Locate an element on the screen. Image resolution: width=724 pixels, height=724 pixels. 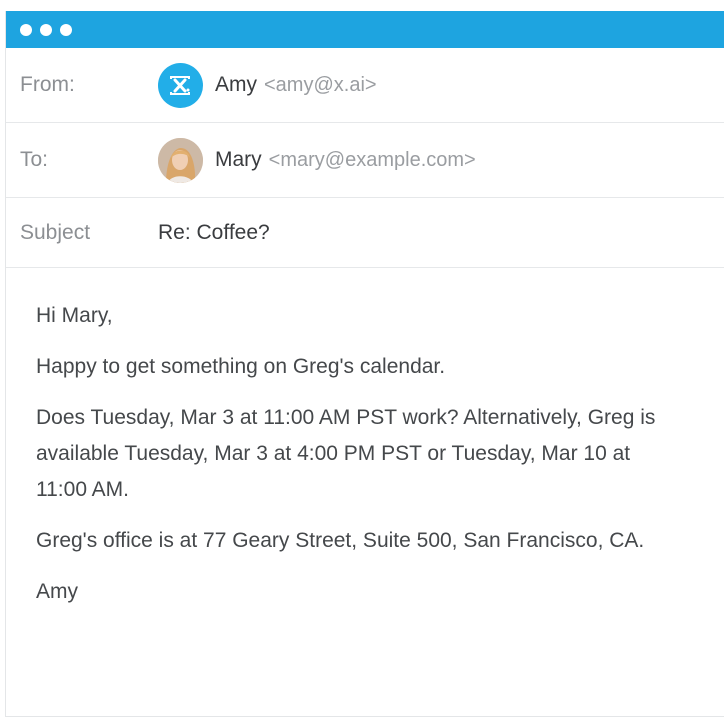
x-ai-logo-icon is located at coordinates (180, 85).